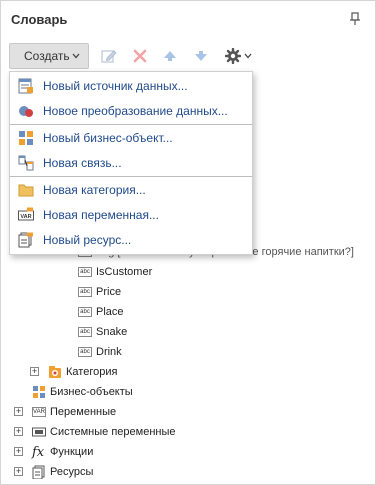 Image resolution: width=376 pixels, height=485 pixels. Describe the element at coordinates (188, 56) in the screenshot. I see `toolbar: Создать` at that location.